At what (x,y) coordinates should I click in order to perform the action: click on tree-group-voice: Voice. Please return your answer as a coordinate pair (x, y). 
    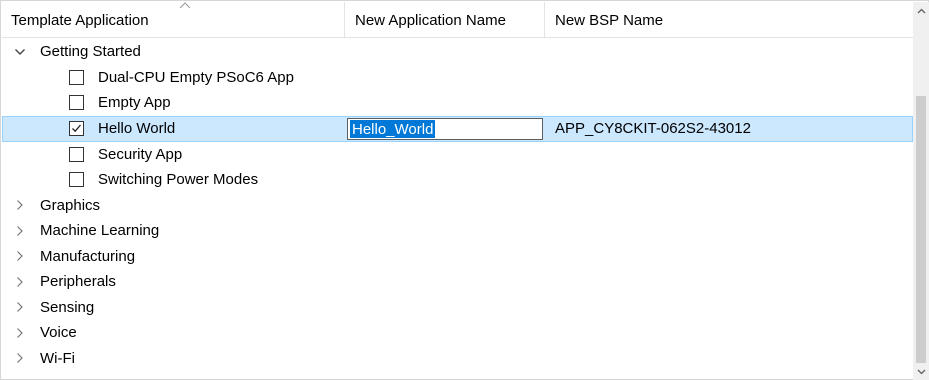
    Looking at the image, I should click on (457, 333).